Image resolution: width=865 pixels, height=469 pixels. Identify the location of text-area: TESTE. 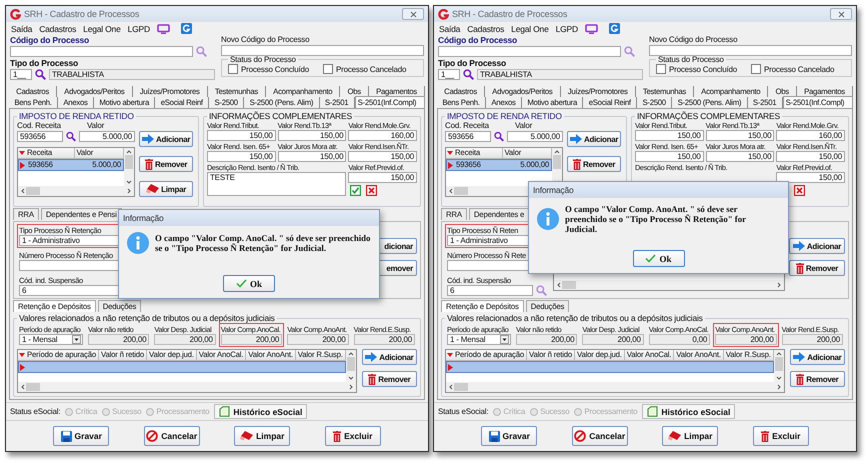
(276, 184).